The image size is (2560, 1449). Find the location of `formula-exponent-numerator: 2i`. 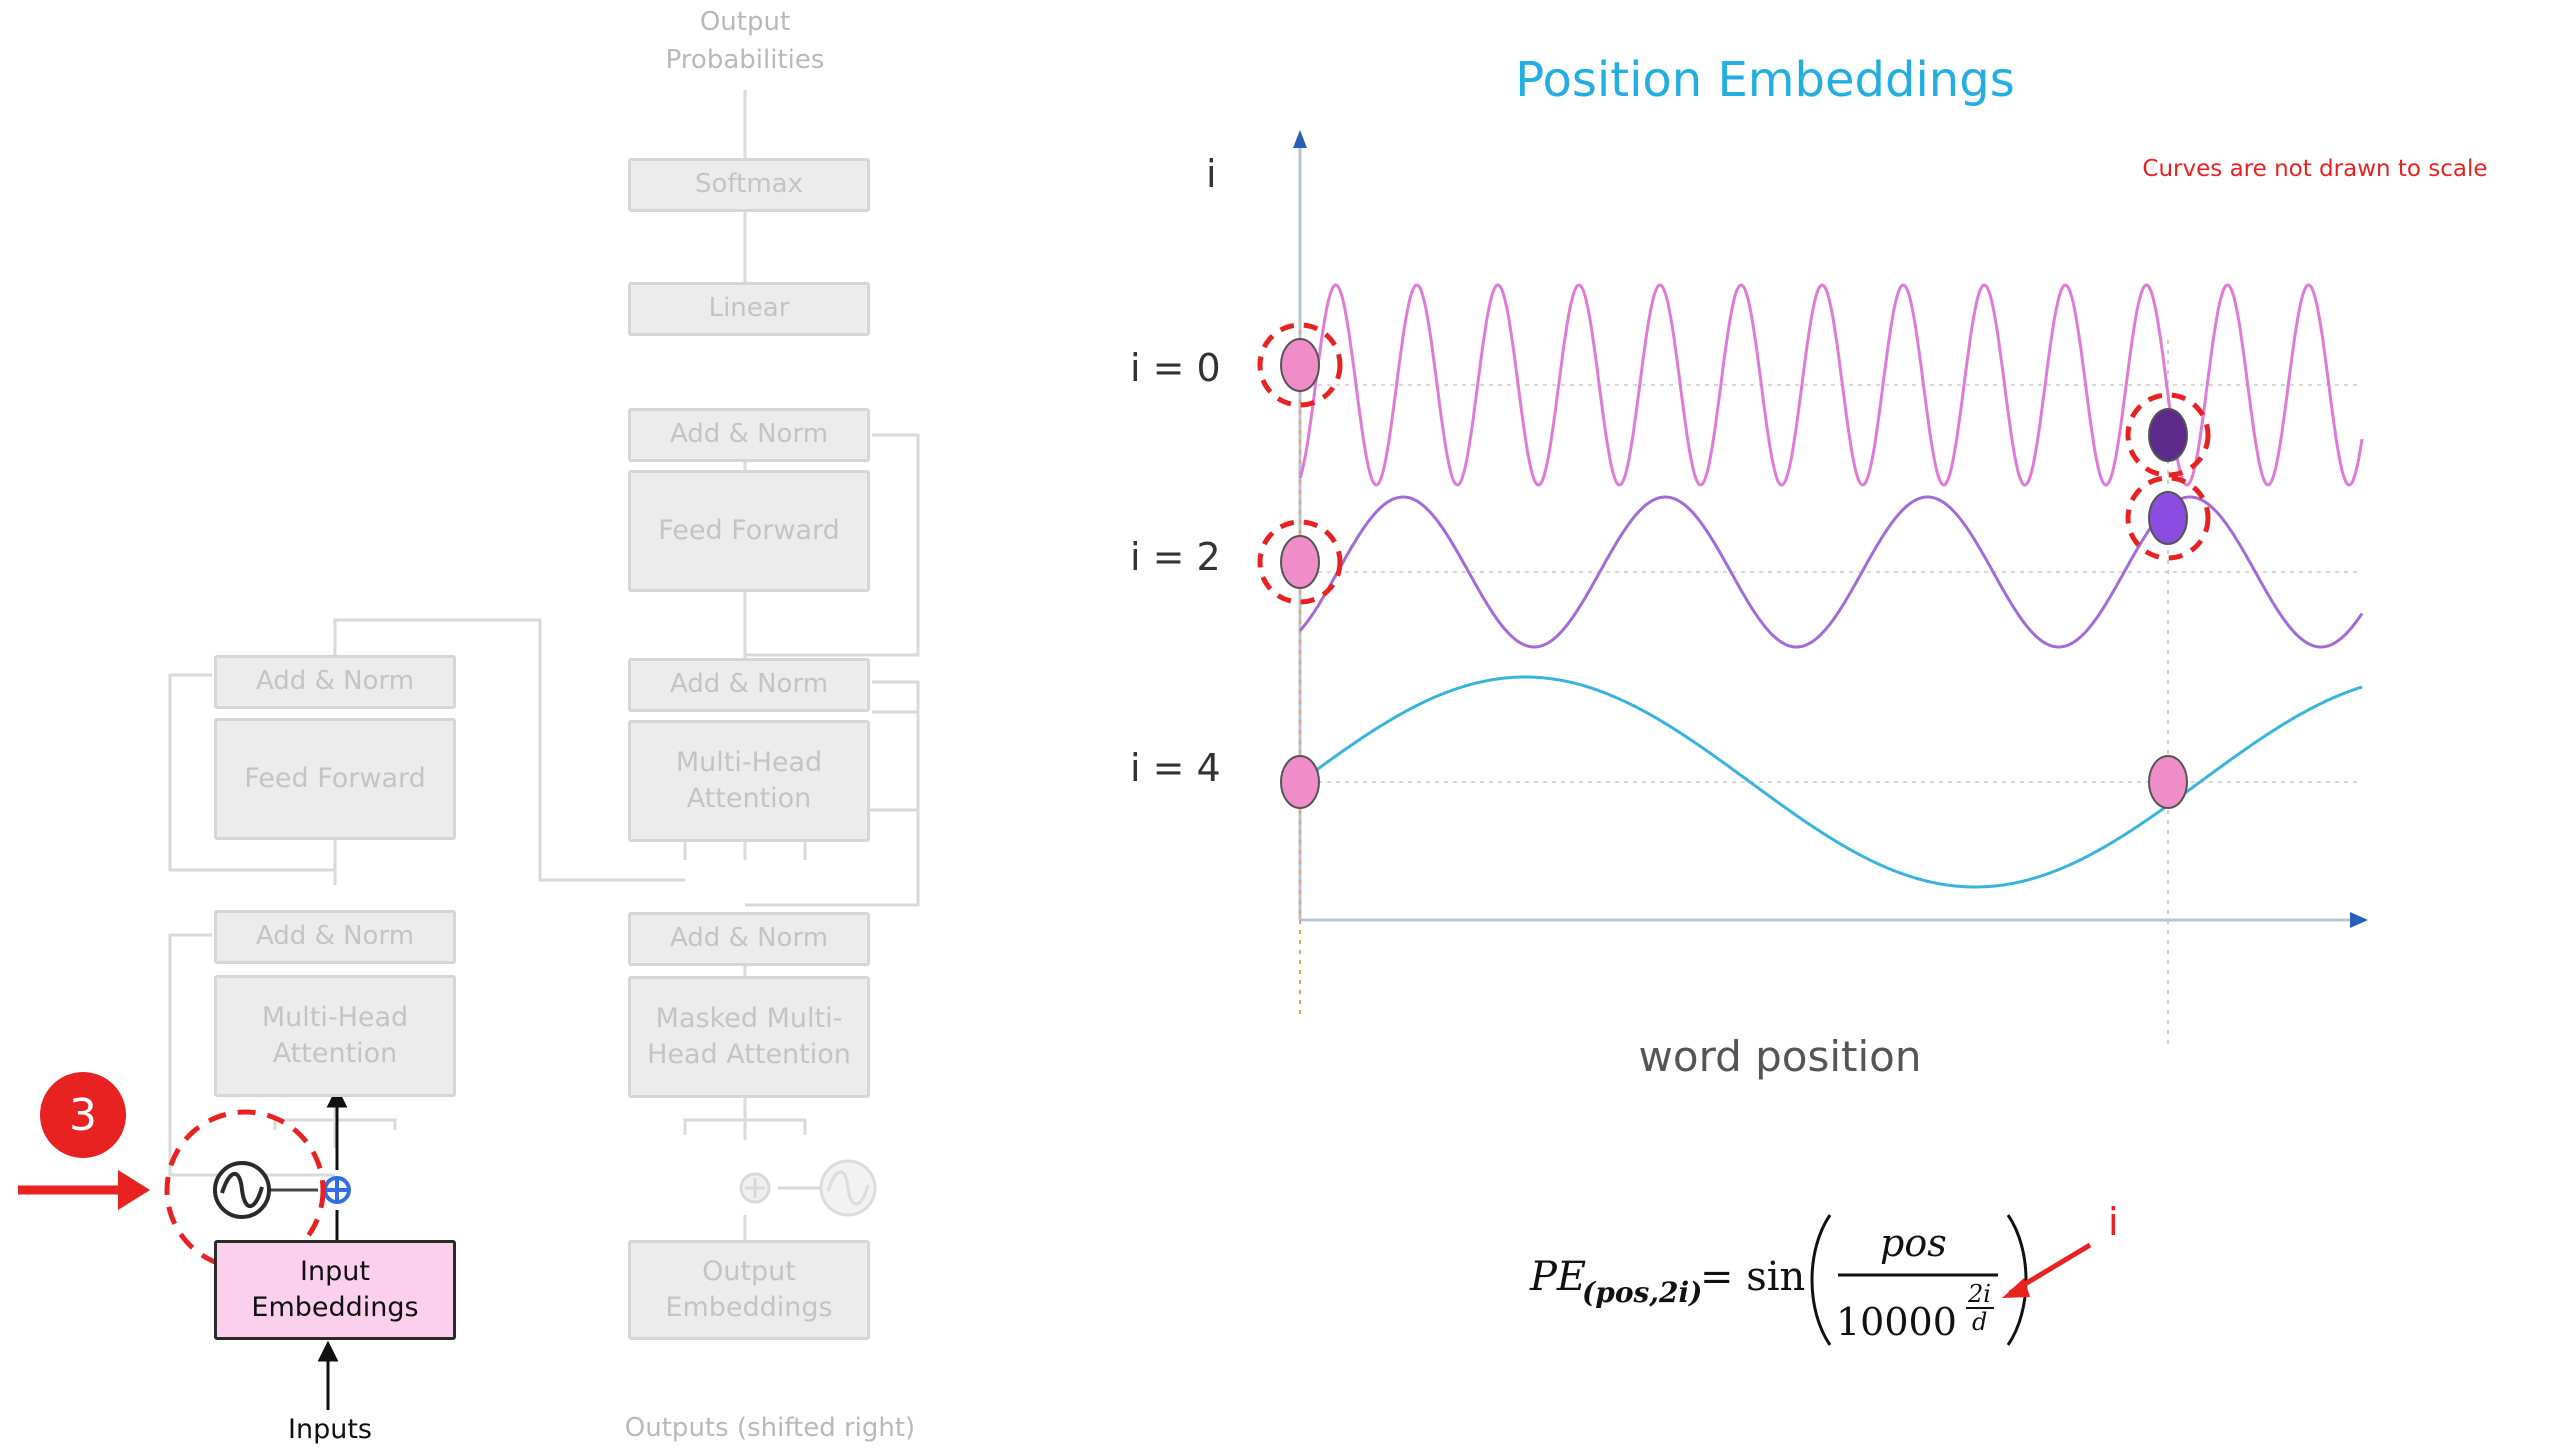

formula-exponent-numerator: 2i is located at coordinates (1979, 1294).